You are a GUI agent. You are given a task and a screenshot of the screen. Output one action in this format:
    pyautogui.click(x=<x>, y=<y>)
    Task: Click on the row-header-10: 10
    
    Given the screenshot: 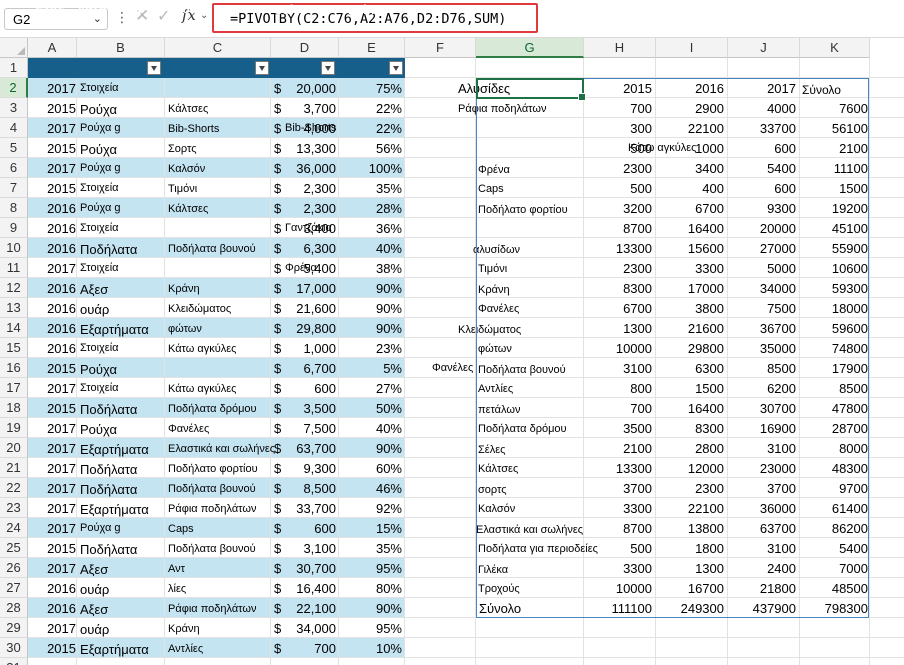 What is the action you would take?
    pyautogui.click(x=14, y=248)
    